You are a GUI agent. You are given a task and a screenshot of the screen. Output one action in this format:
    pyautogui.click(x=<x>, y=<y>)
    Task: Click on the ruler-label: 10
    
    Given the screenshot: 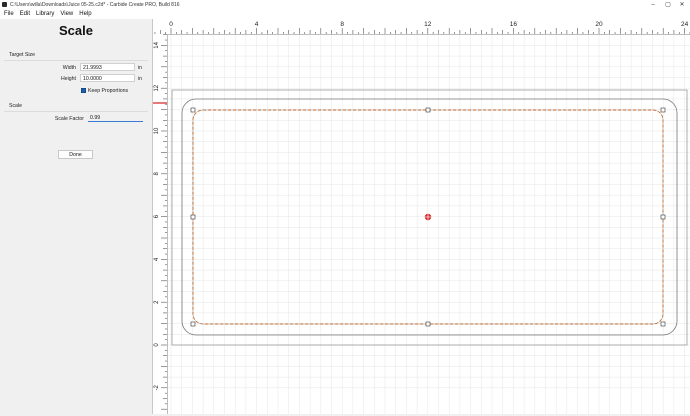 What is the action you would take?
    pyautogui.click(x=157, y=130)
    